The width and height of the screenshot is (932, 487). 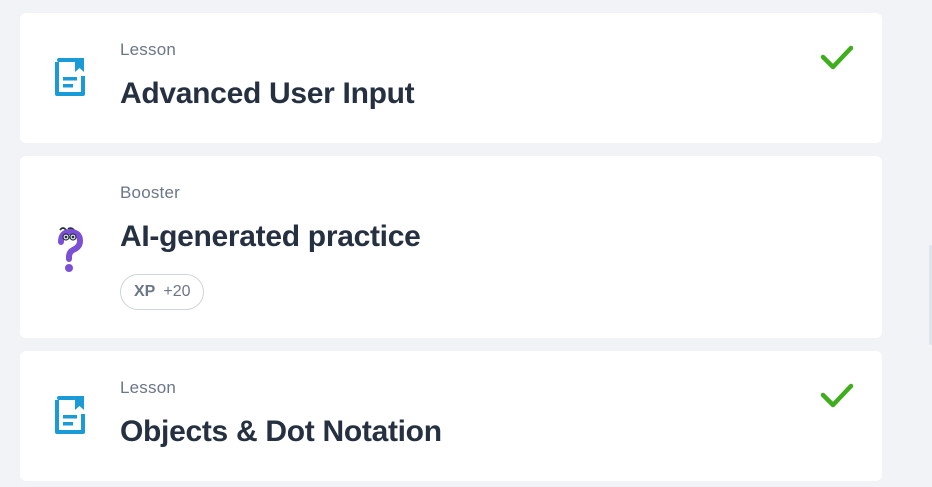 What do you see at coordinates (281, 431) in the screenshot?
I see `item-title: Objects & Dot Notation` at bounding box center [281, 431].